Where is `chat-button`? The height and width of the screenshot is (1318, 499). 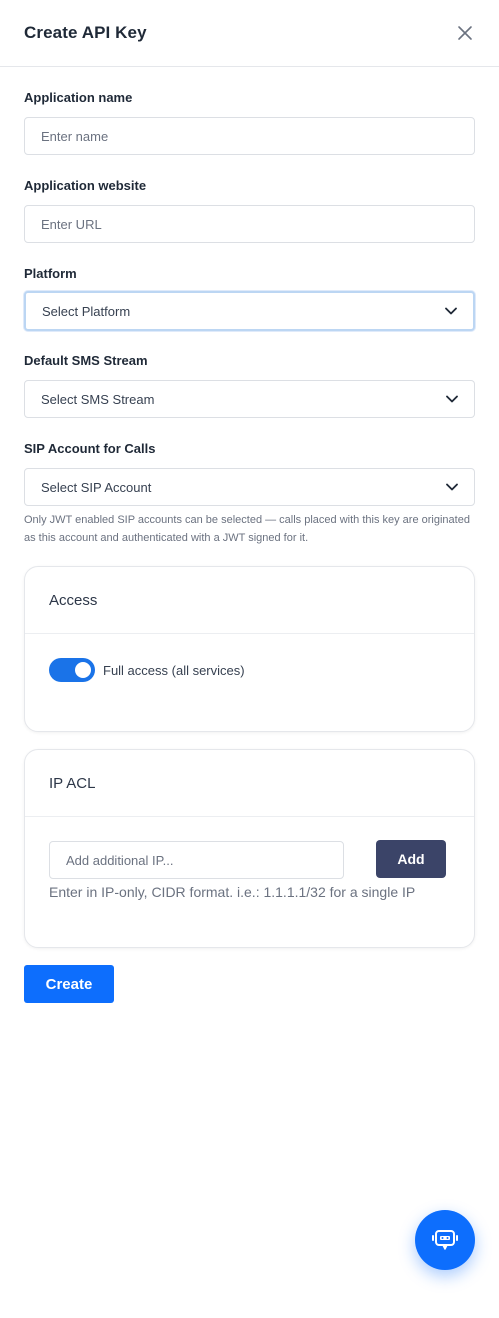 chat-button is located at coordinates (445, 1240).